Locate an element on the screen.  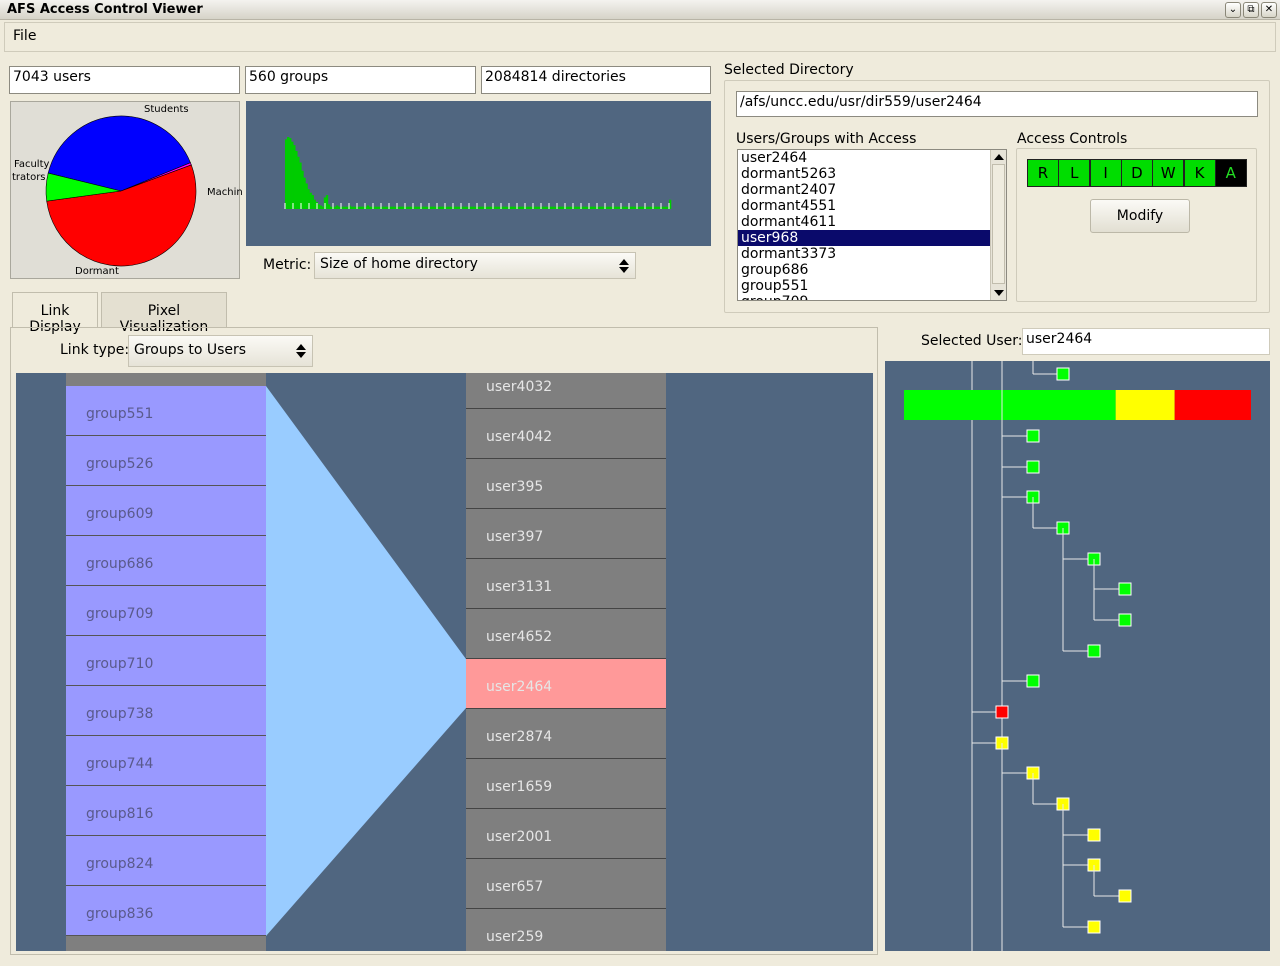
user-node: user259 is located at coordinates (566, 930).